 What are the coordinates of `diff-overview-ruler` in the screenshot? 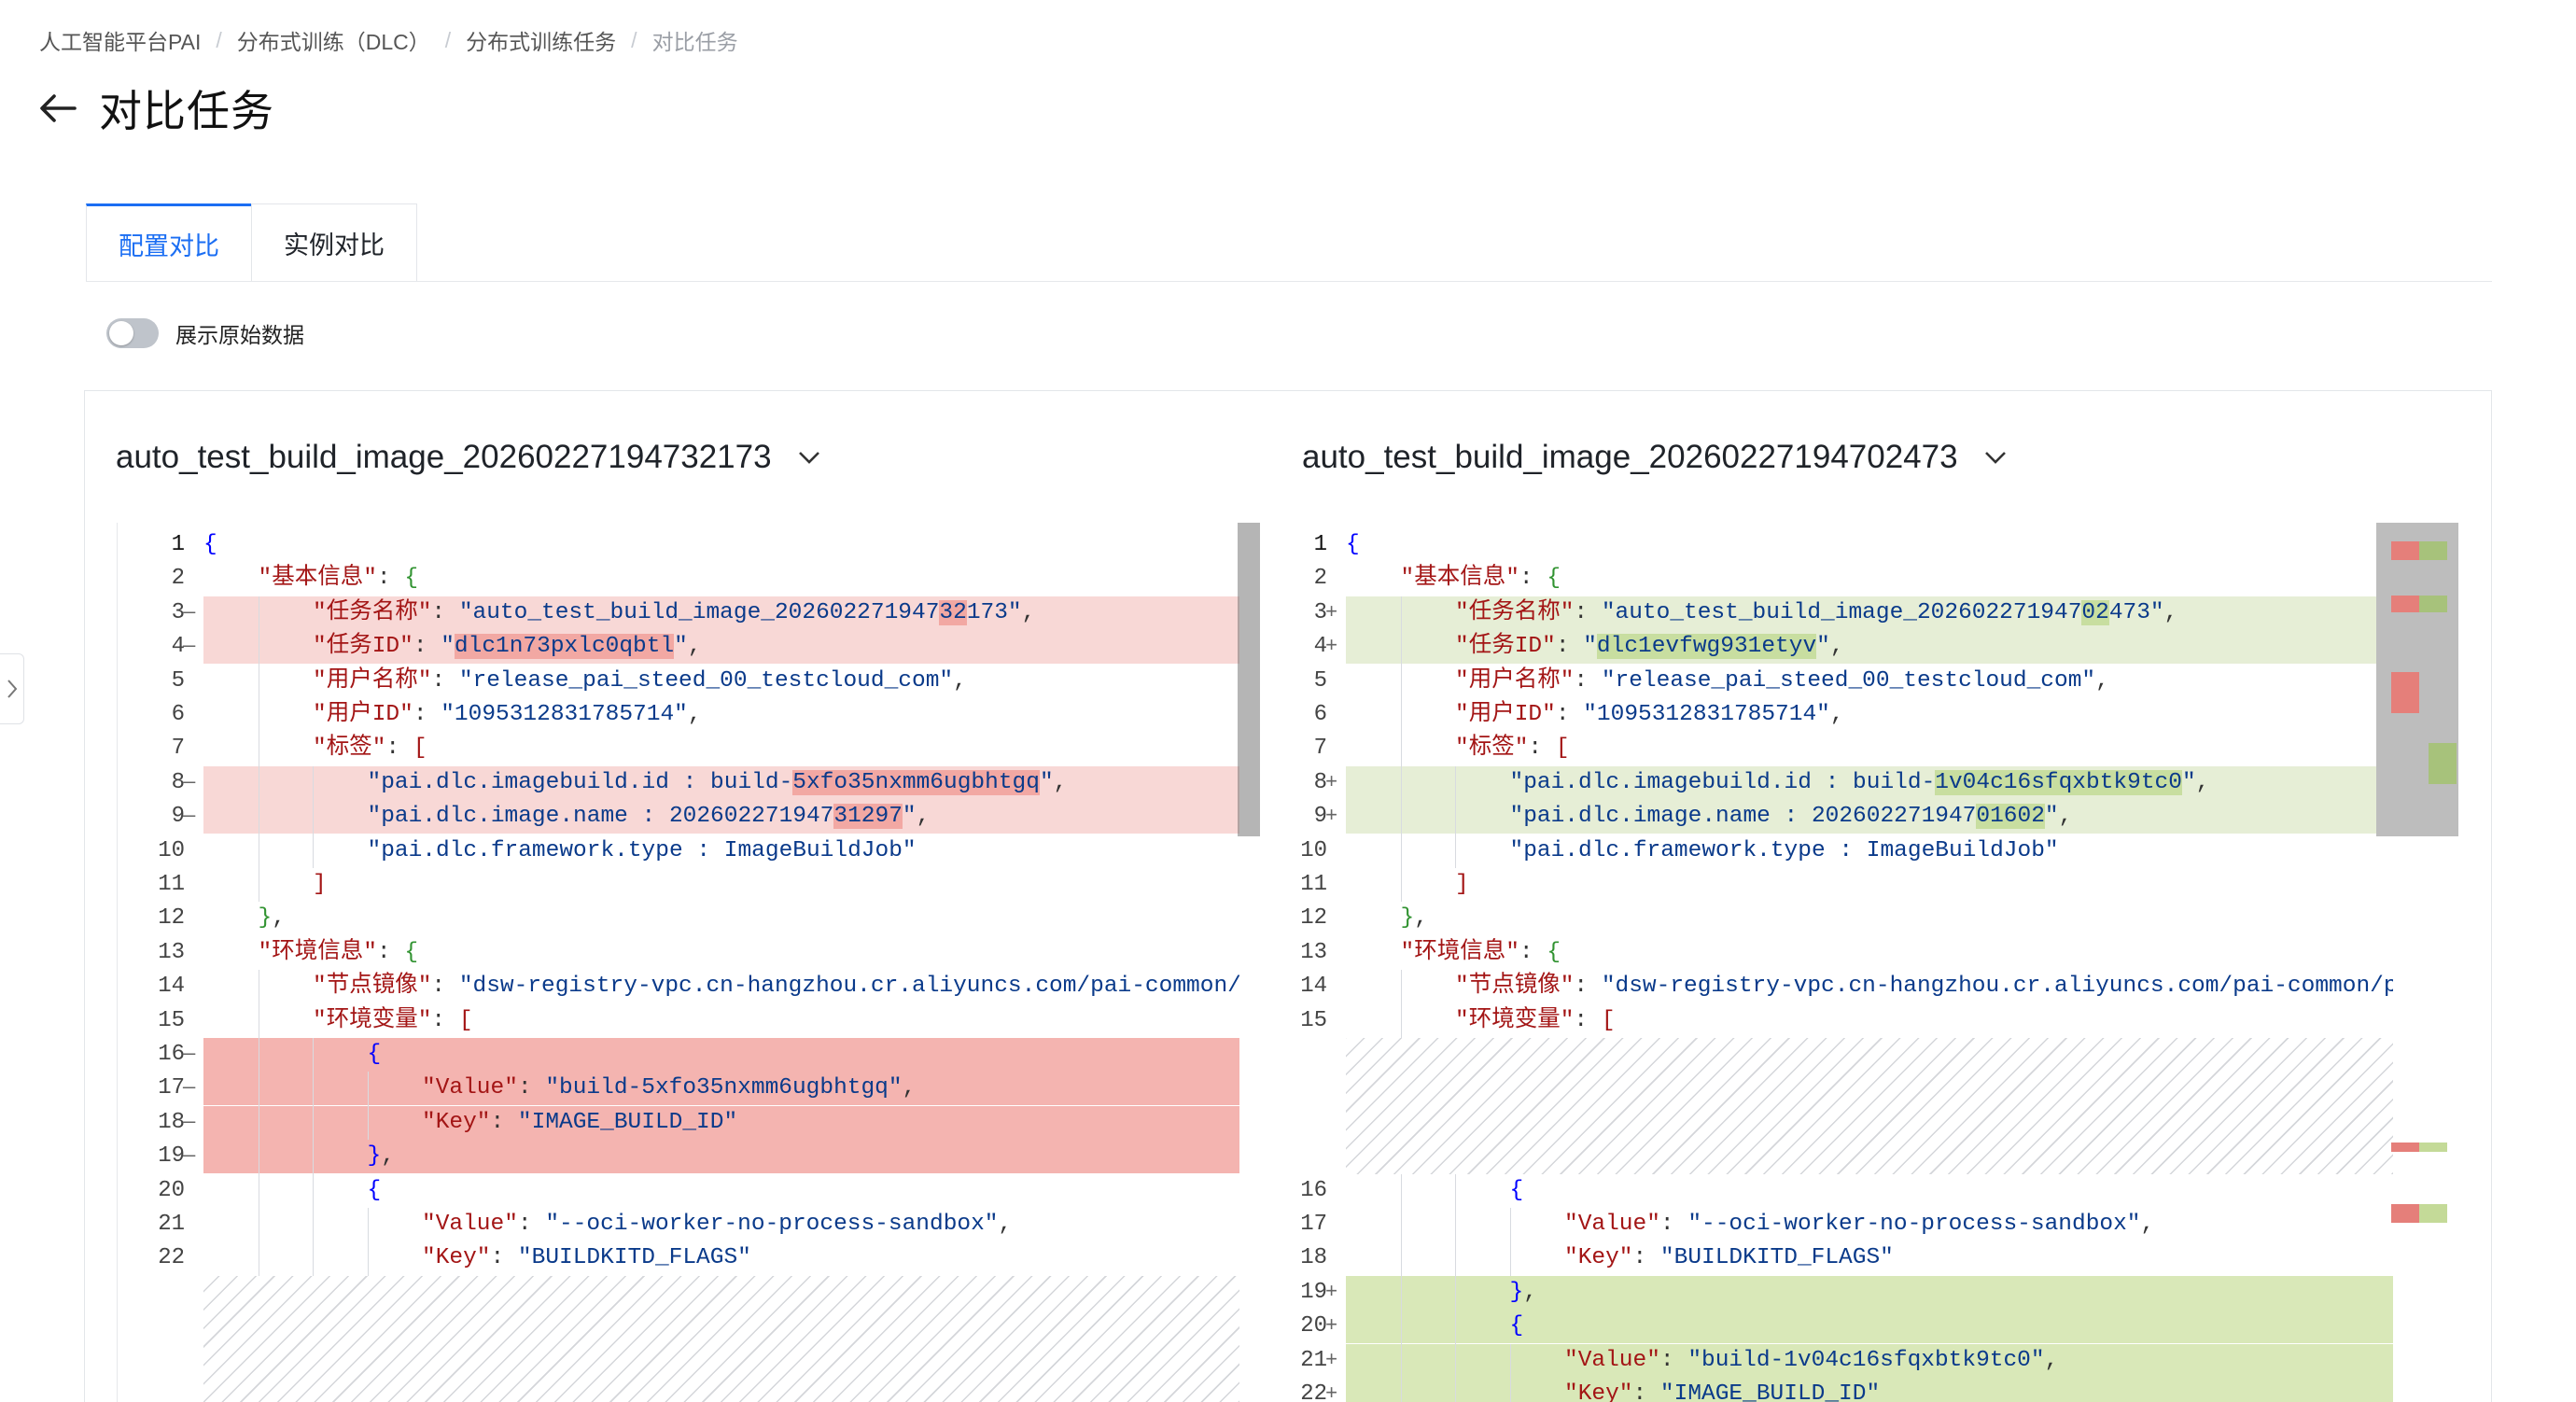 It's located at (2417, 963).